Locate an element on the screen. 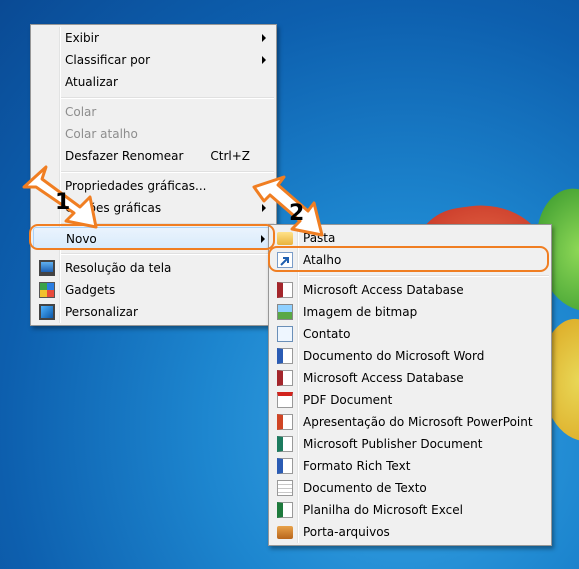  menu-item-atualizar: Atualizar is located at coordinates (153, 82).